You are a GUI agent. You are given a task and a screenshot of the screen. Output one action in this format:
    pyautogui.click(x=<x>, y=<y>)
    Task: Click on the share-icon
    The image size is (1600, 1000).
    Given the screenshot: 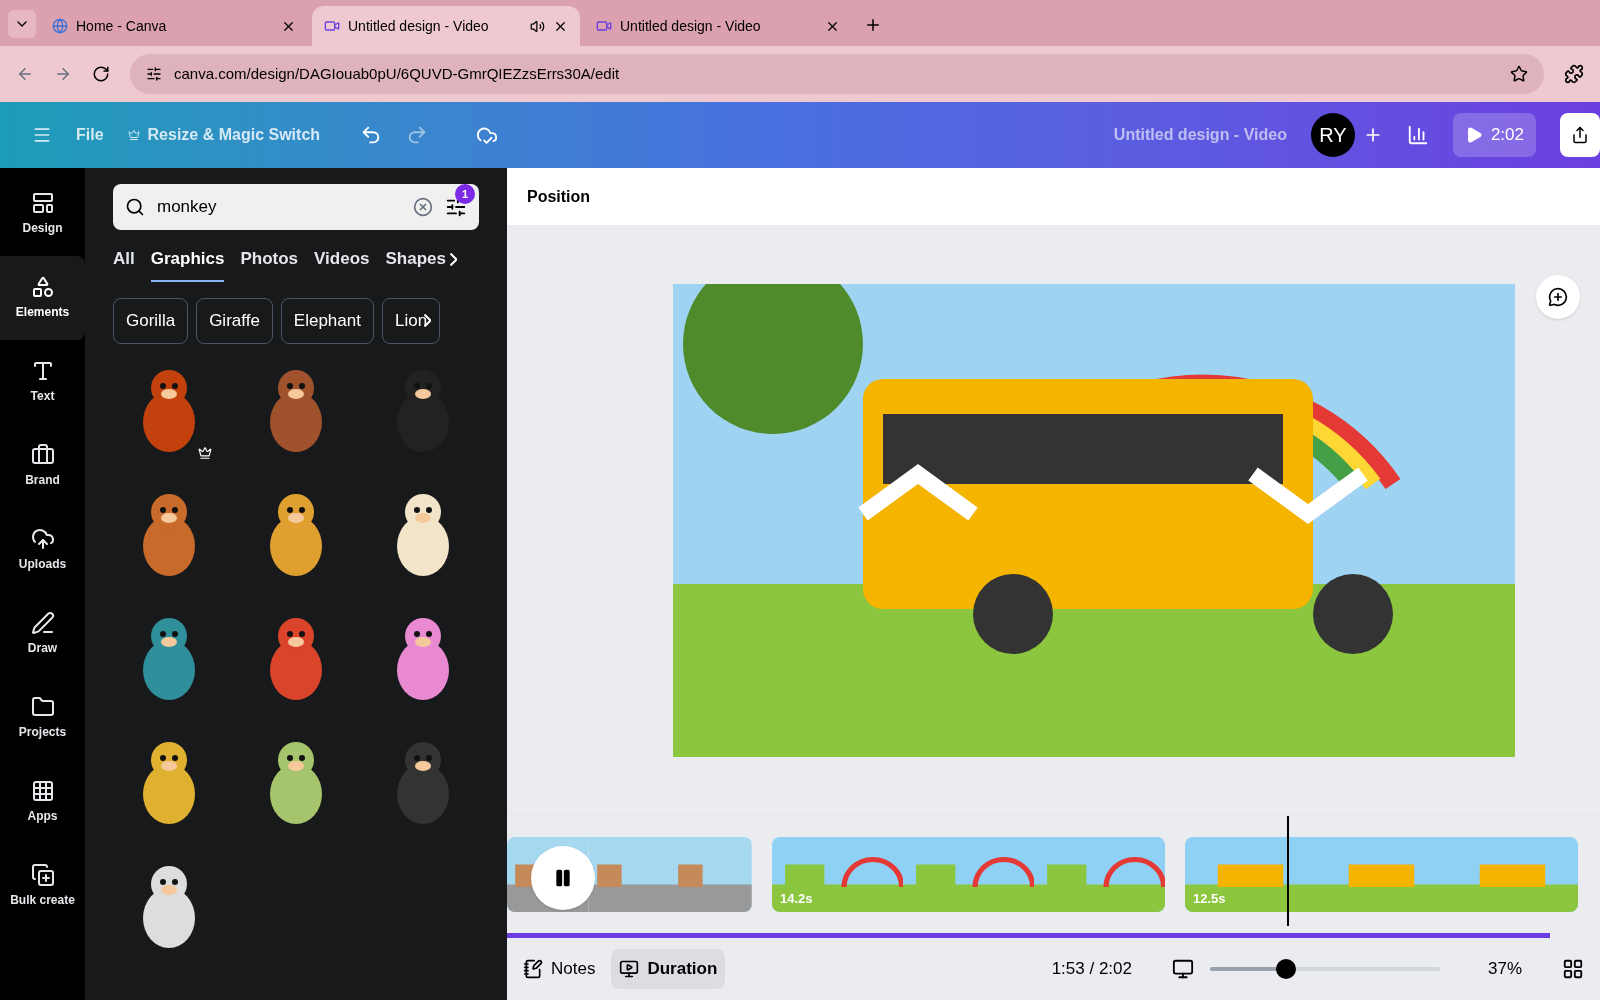 What is the action you would take?
    pyautogui.click(x=1580, y=135)
    